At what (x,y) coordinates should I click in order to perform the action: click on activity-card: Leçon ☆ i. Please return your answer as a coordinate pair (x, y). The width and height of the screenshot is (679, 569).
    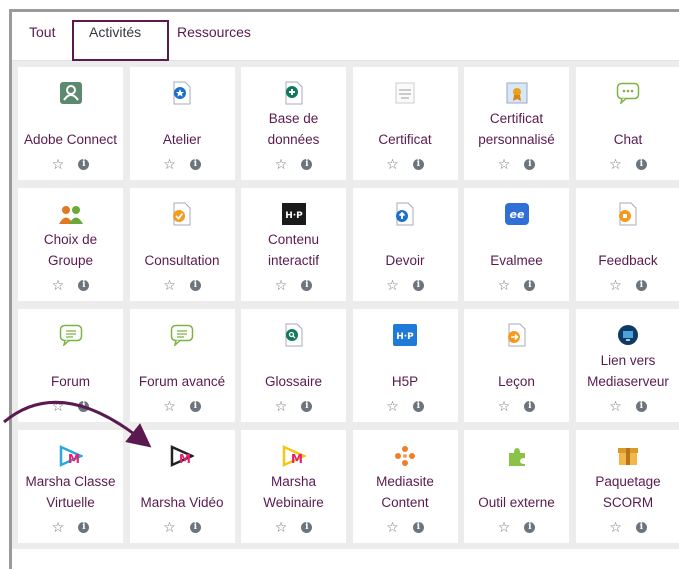
    Looking at the image, I should click on (516, 365).